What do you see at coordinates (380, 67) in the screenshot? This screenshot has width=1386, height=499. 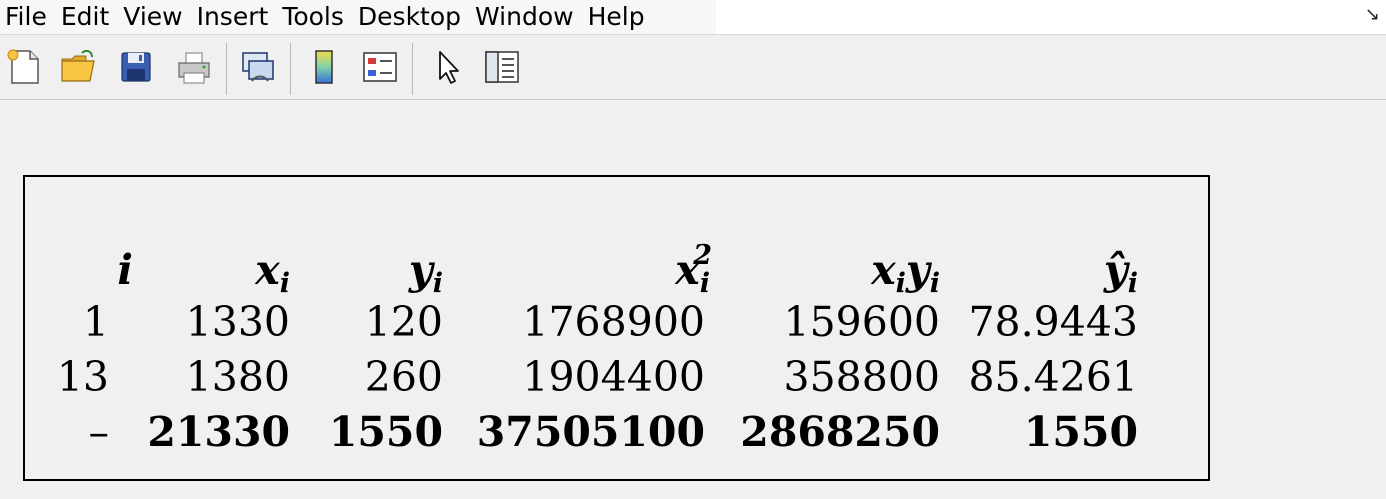 I see `legend-icon` at bounding box center [380, 67].